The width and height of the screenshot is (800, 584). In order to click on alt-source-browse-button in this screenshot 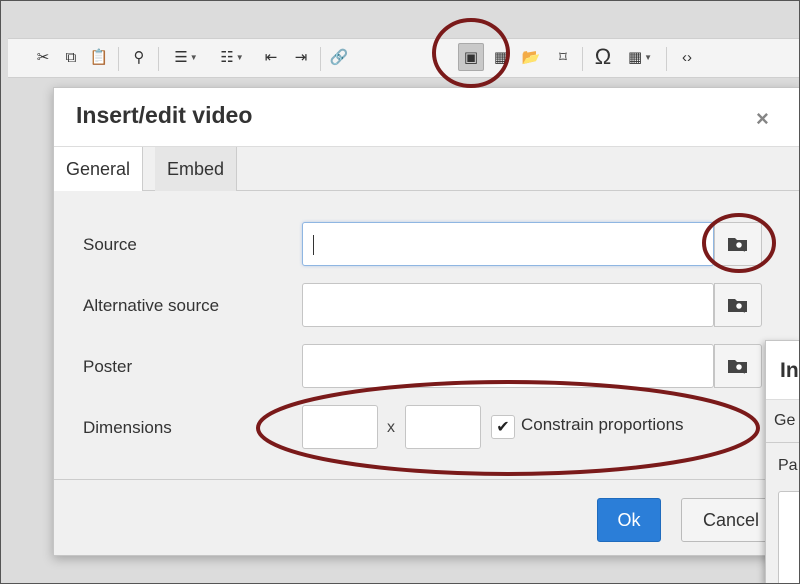, I will do `click(738, 305)`.